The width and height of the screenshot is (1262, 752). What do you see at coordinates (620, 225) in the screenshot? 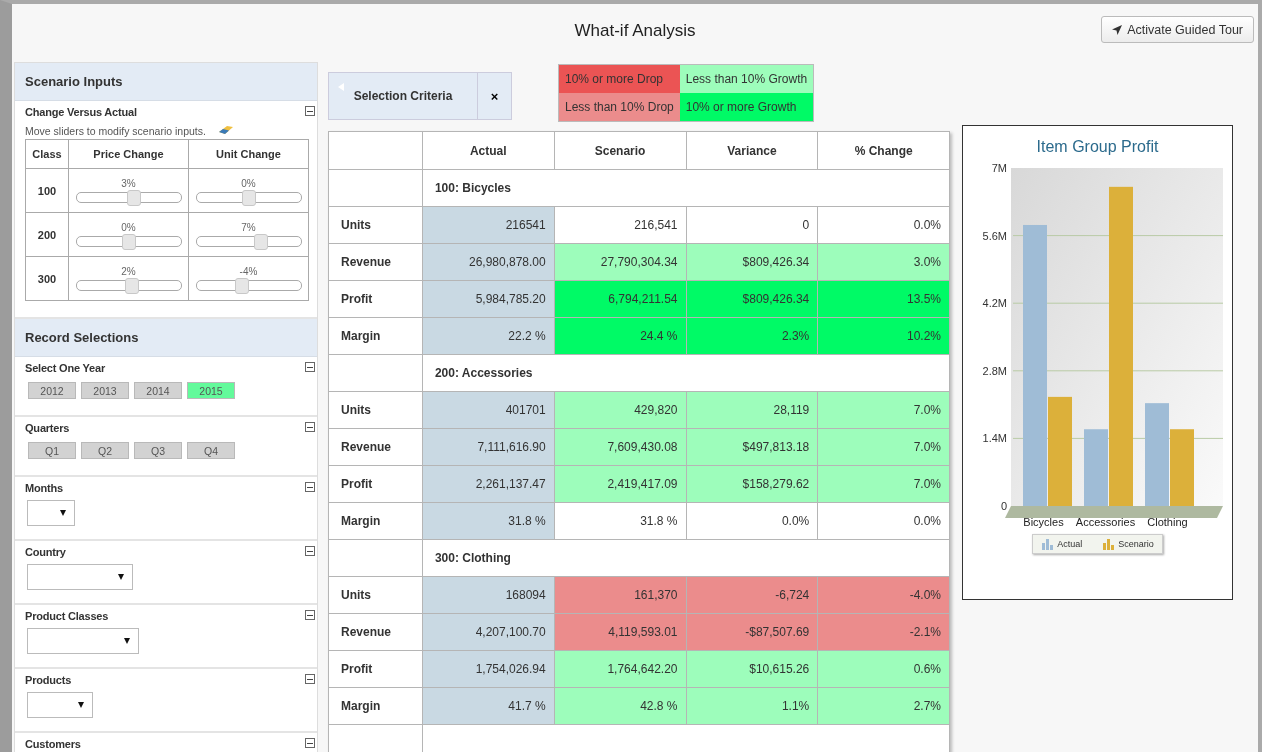
I see `table-cell: 216,541` at bounding box center [620, 225].